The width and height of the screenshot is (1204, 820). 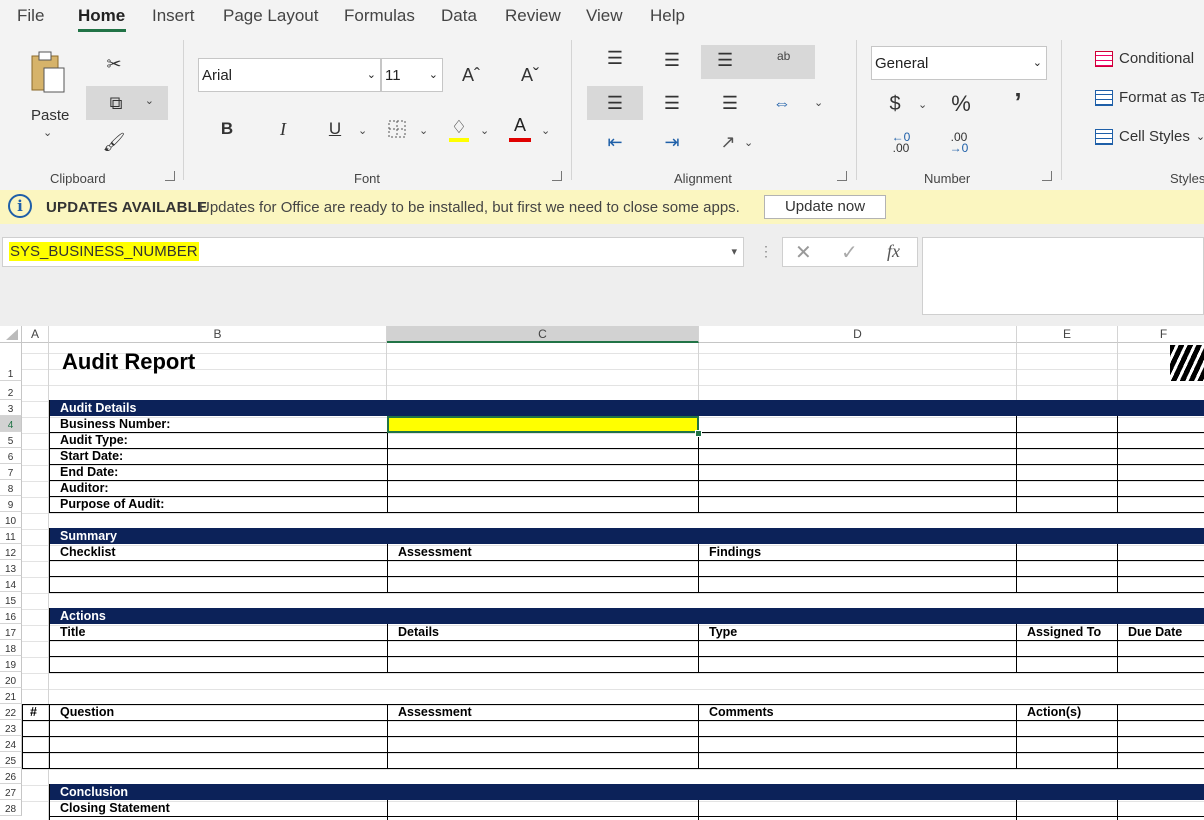 What do you see at coordinates (11, 712) in the screenshot?
I see `row-header: 22` at bounding box center [11, 712].